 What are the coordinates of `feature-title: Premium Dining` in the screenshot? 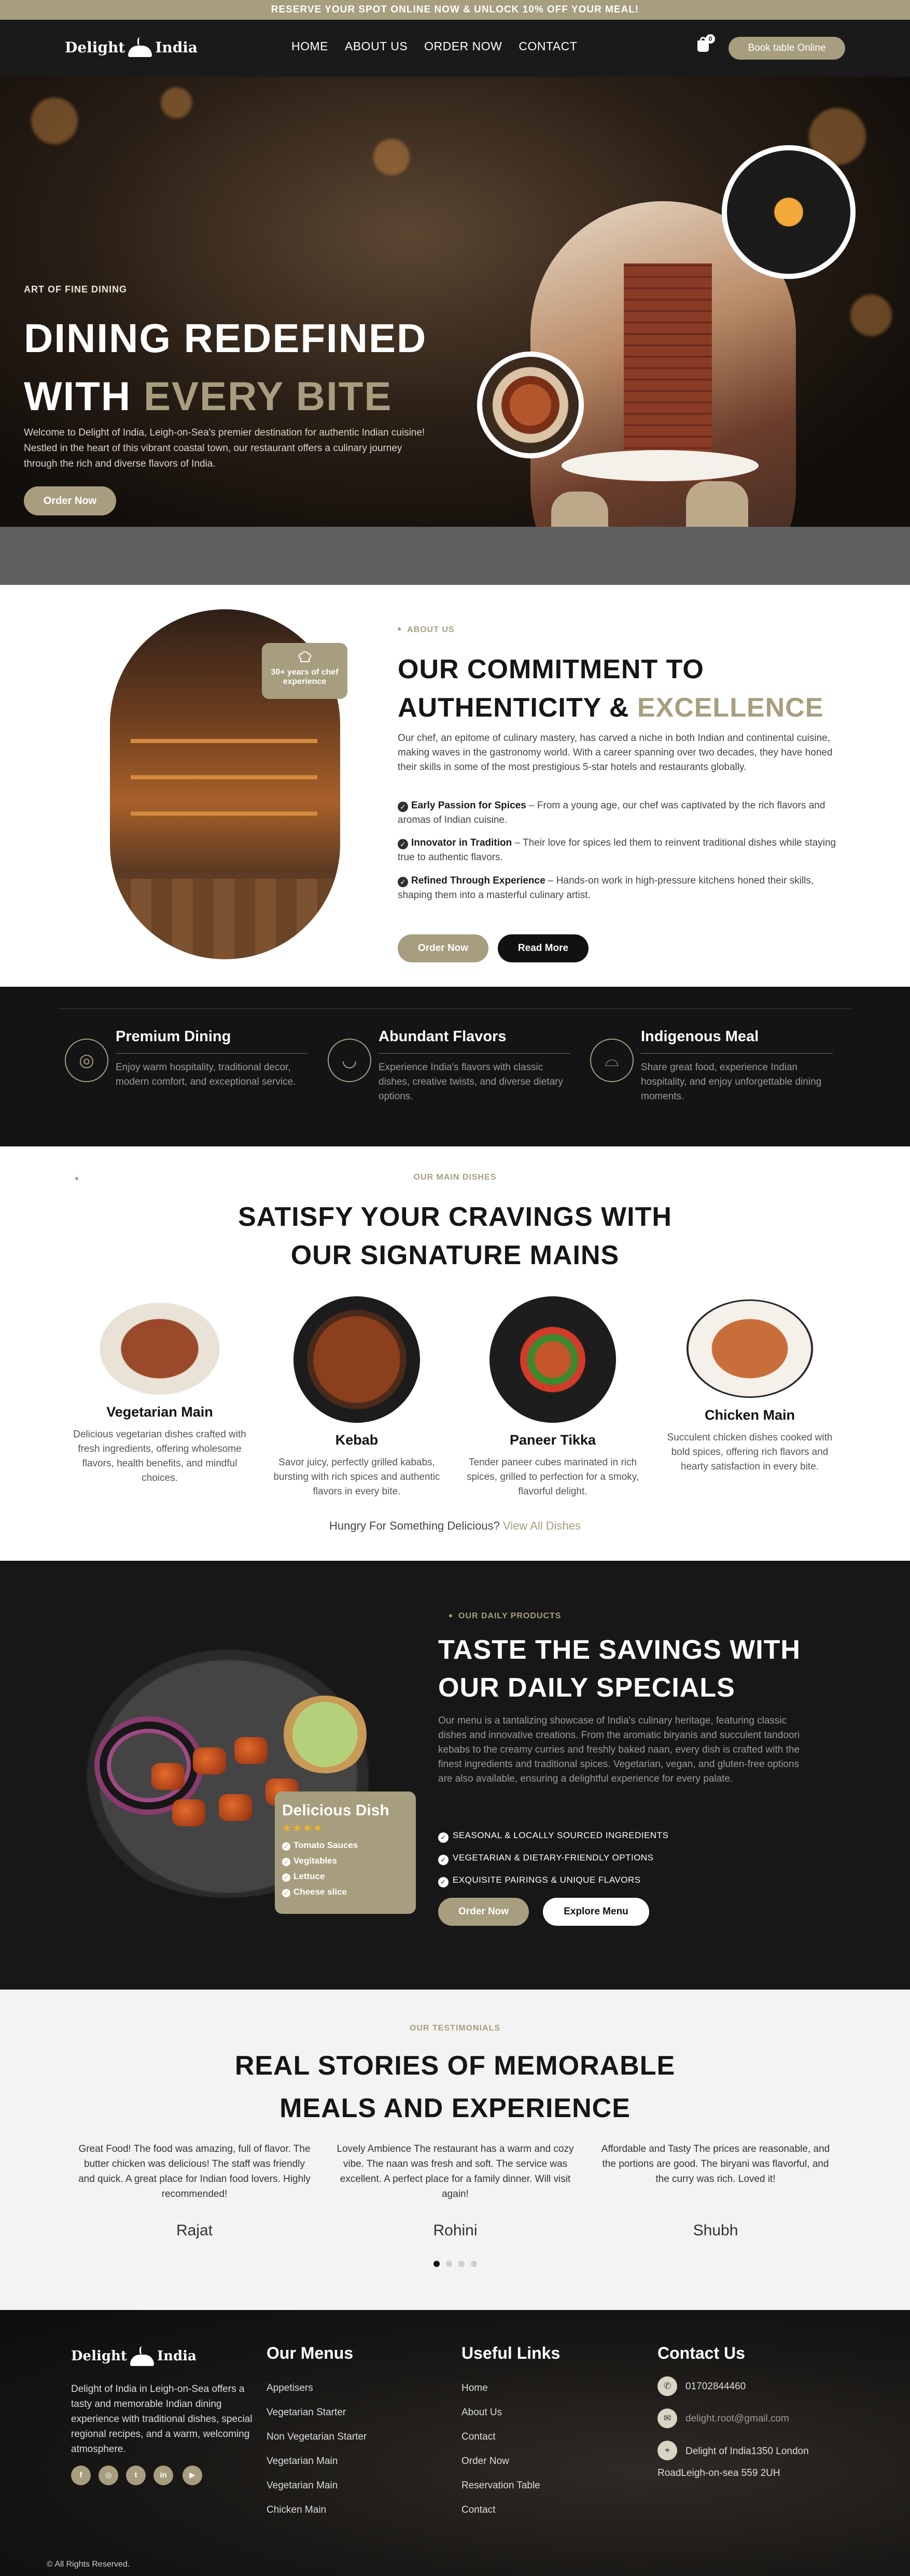 It's located at (173, 1036).